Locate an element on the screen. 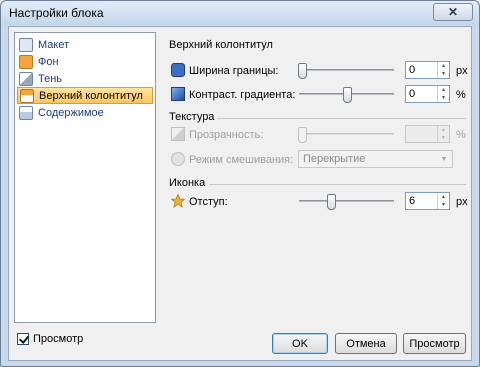 The width and height of the screenshot is (480, 367). blend-mode-row: Режим смешивания: Перекрытие ▼ is located at coordinates (318, 160).